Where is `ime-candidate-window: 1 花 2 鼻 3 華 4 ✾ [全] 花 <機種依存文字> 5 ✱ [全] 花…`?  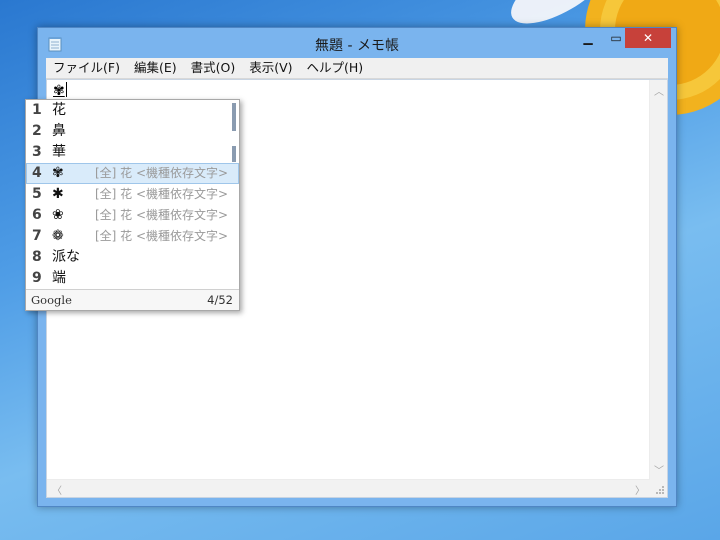 ime-candidate-window: 1 花 2 鼻 3 華 4 ✾ [全] 花 <機種依存文字> 5 ✱ [全] 花… is located at coordinates (132, 205).